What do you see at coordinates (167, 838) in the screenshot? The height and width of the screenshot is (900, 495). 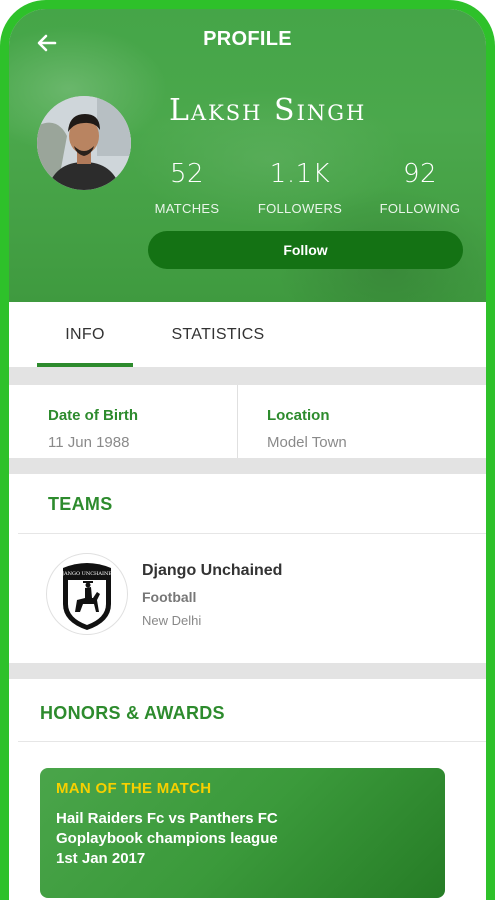 I see `award-league: Goplaybook champions league` at bounding box center [167, 838].